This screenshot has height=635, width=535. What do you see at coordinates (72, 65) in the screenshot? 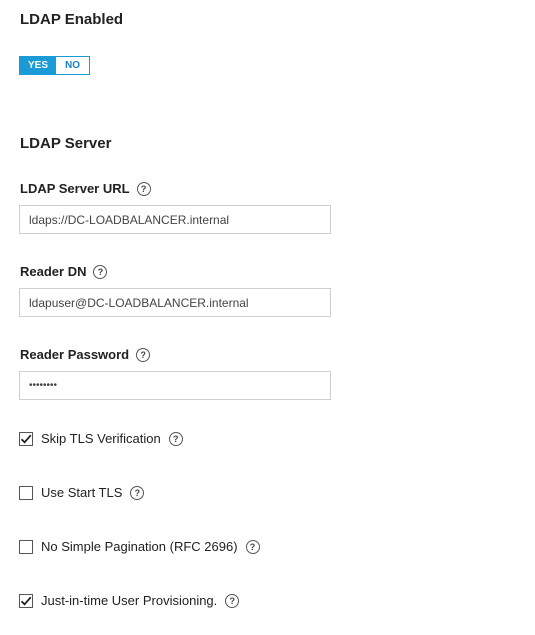
I see `toggle-no-button: NO` at bounding box center [72, 65].